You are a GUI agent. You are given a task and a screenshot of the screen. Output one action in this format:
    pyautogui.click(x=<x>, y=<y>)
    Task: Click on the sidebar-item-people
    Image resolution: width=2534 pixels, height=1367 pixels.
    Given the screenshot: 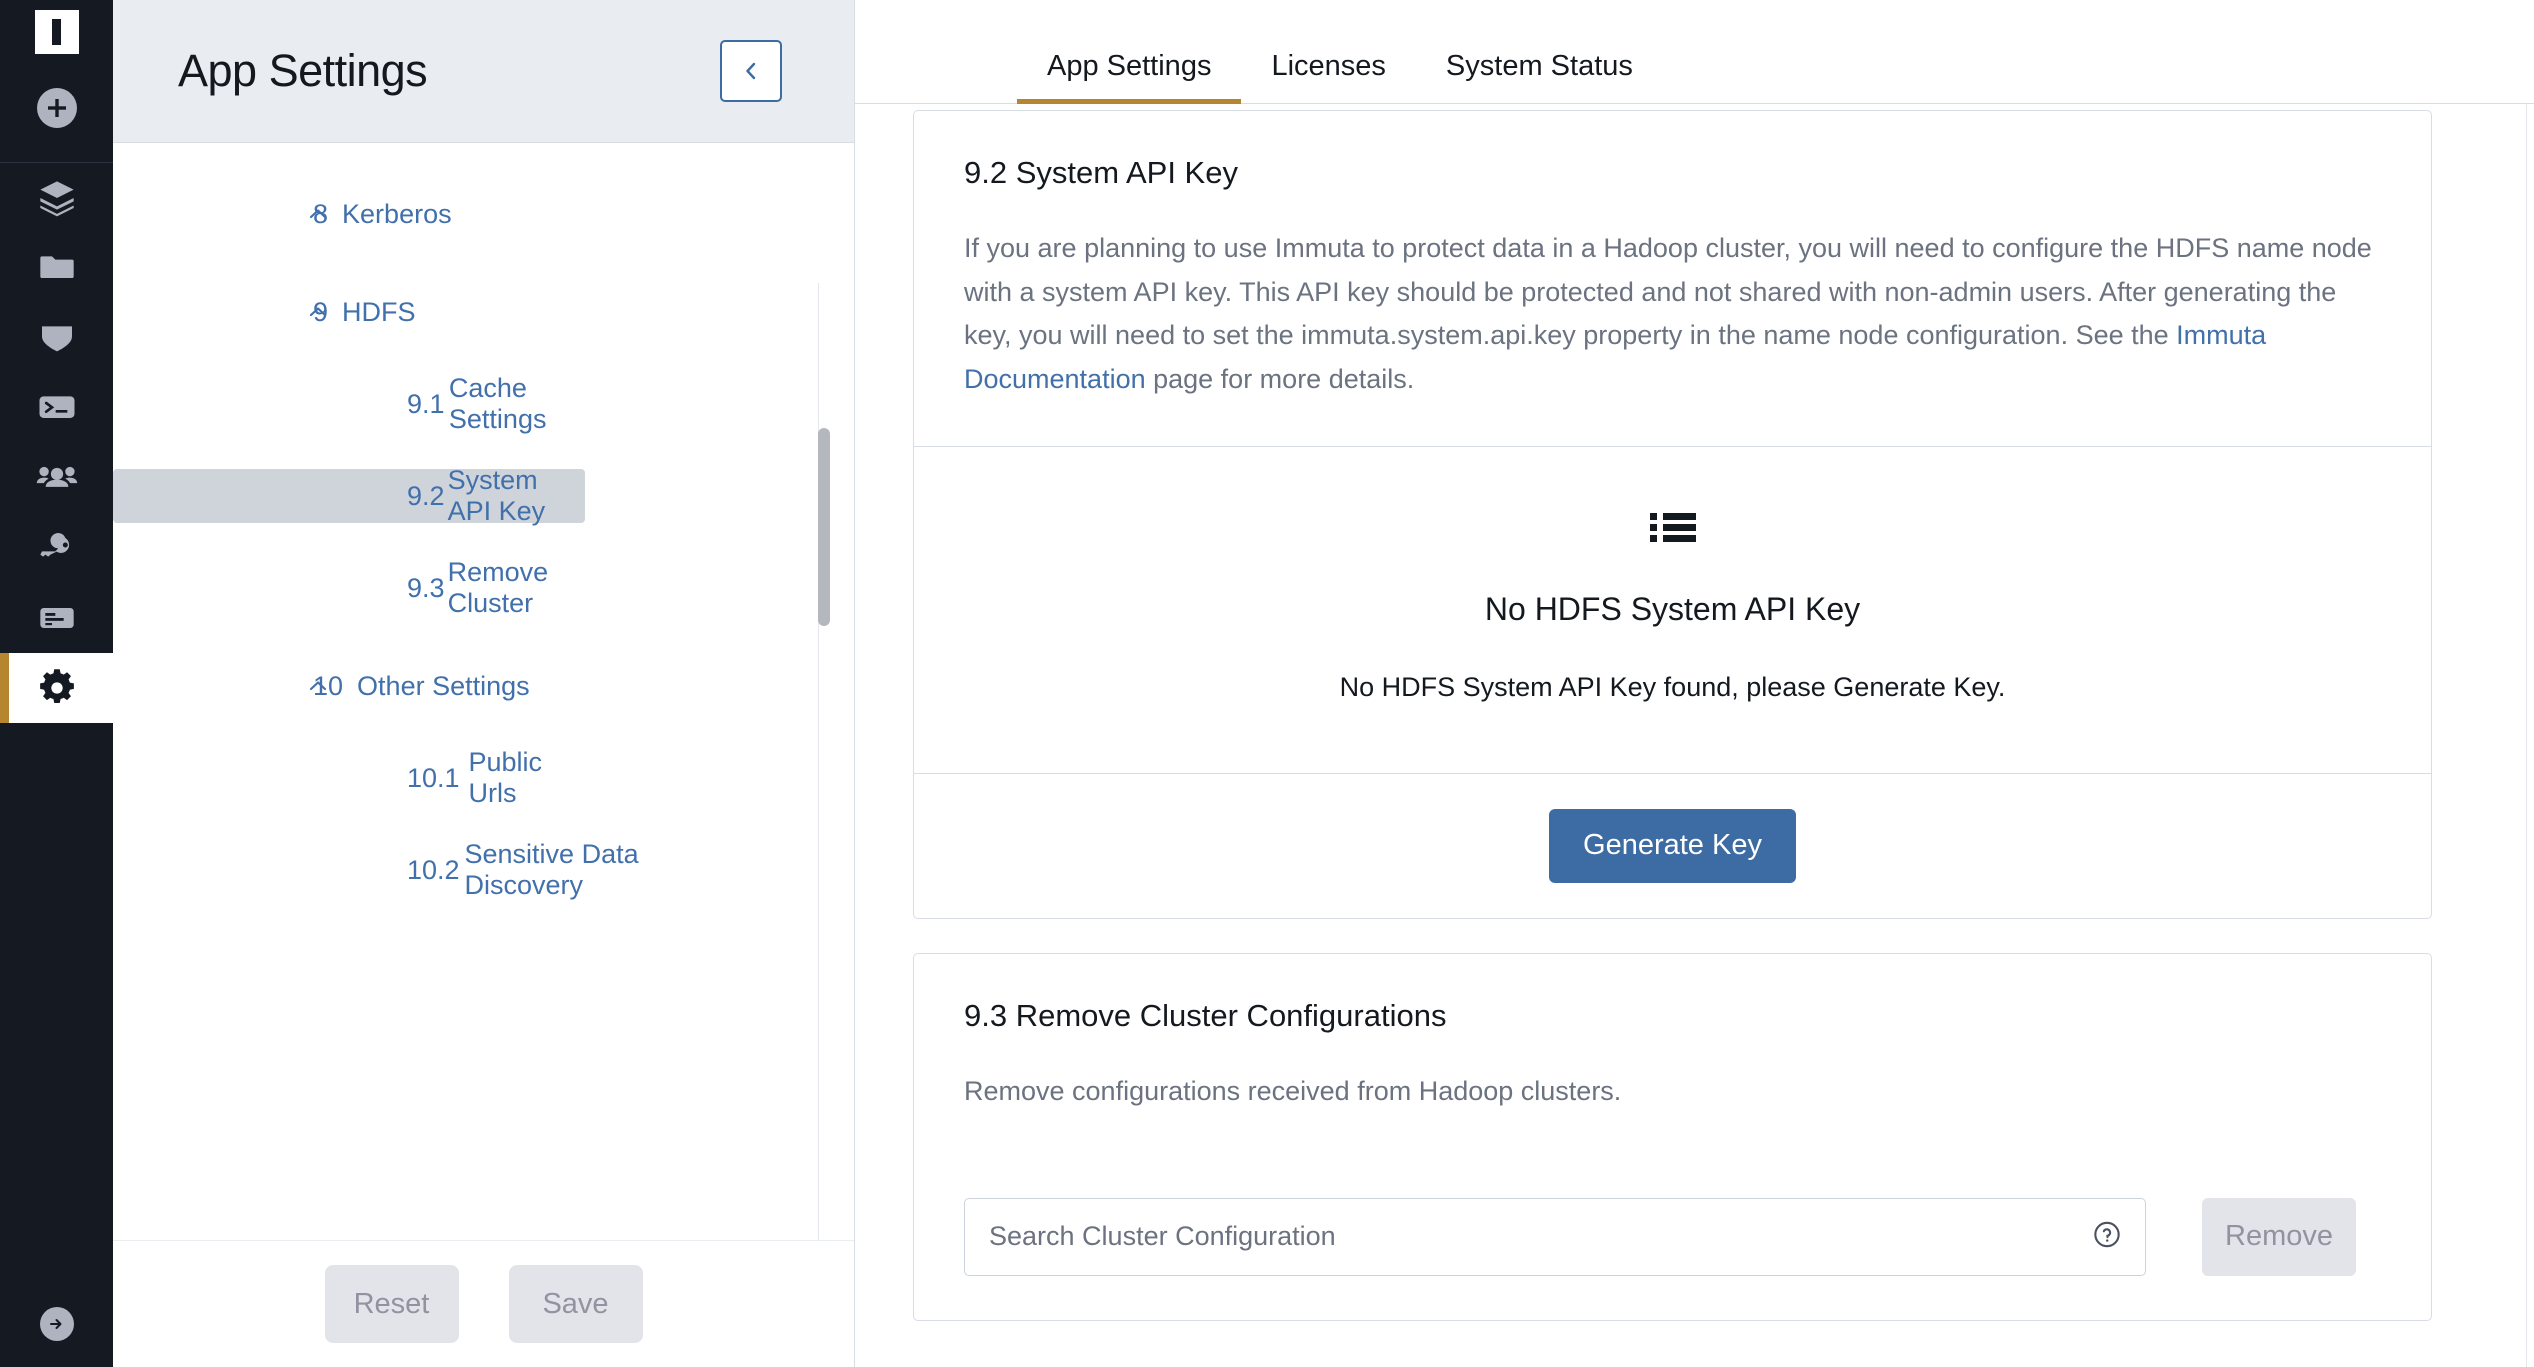 What is the action you would take?
    pyautogui.click(x=56, y=478)
    